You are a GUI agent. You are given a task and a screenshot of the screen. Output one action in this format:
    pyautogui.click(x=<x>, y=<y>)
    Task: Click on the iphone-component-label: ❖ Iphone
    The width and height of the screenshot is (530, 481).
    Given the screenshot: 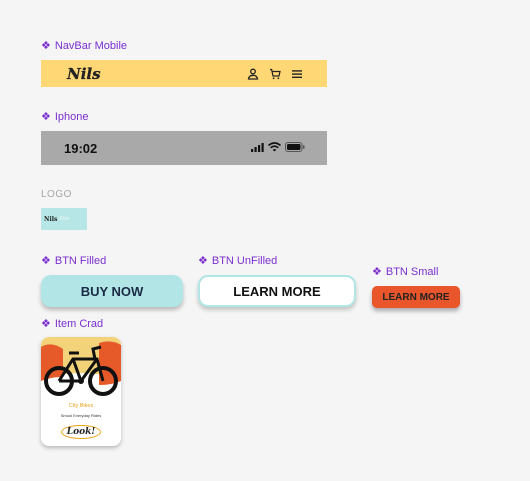 What is the action you would take?
    pyautogui.click(x=65, y=117)
    